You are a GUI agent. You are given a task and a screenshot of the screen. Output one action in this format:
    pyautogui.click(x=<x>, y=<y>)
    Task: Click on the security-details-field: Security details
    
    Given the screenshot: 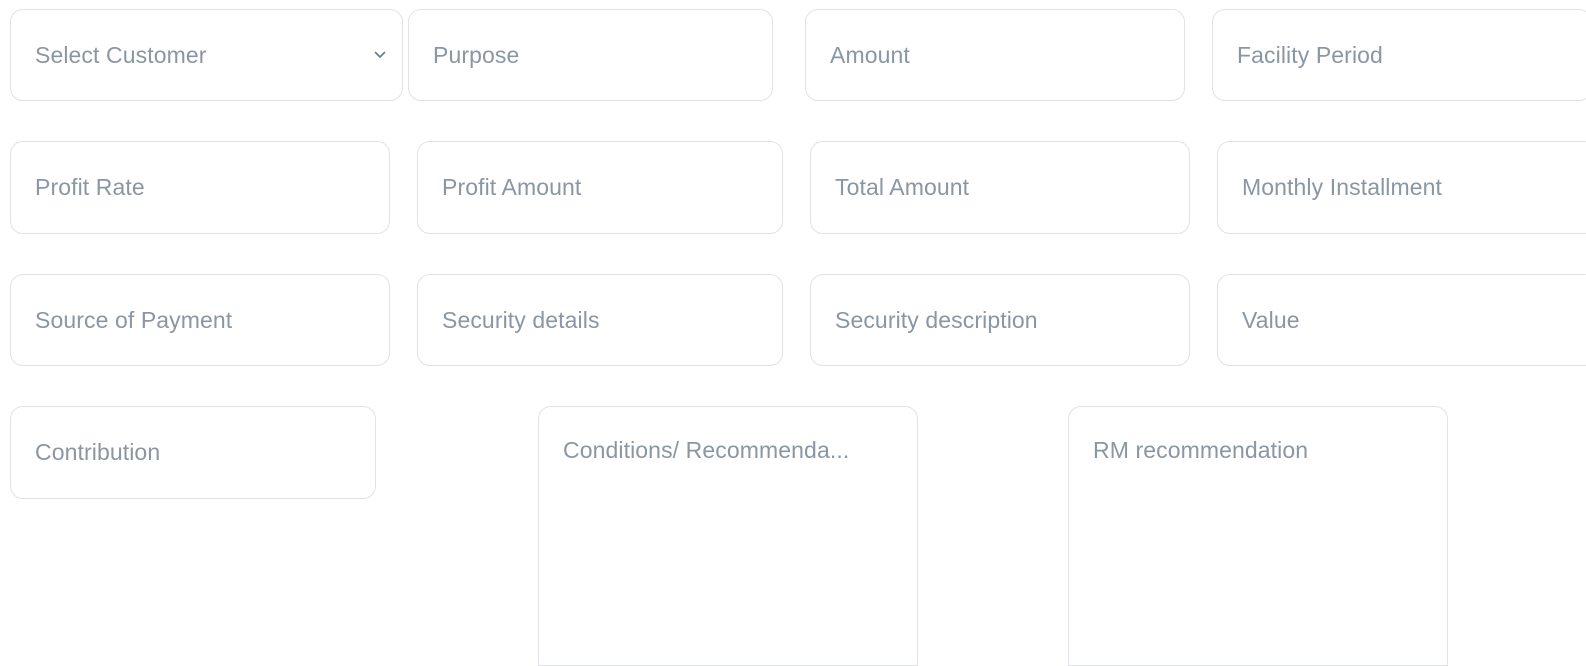 What is the action you would take?
    pyautogui.click(x=600, y=320)
    